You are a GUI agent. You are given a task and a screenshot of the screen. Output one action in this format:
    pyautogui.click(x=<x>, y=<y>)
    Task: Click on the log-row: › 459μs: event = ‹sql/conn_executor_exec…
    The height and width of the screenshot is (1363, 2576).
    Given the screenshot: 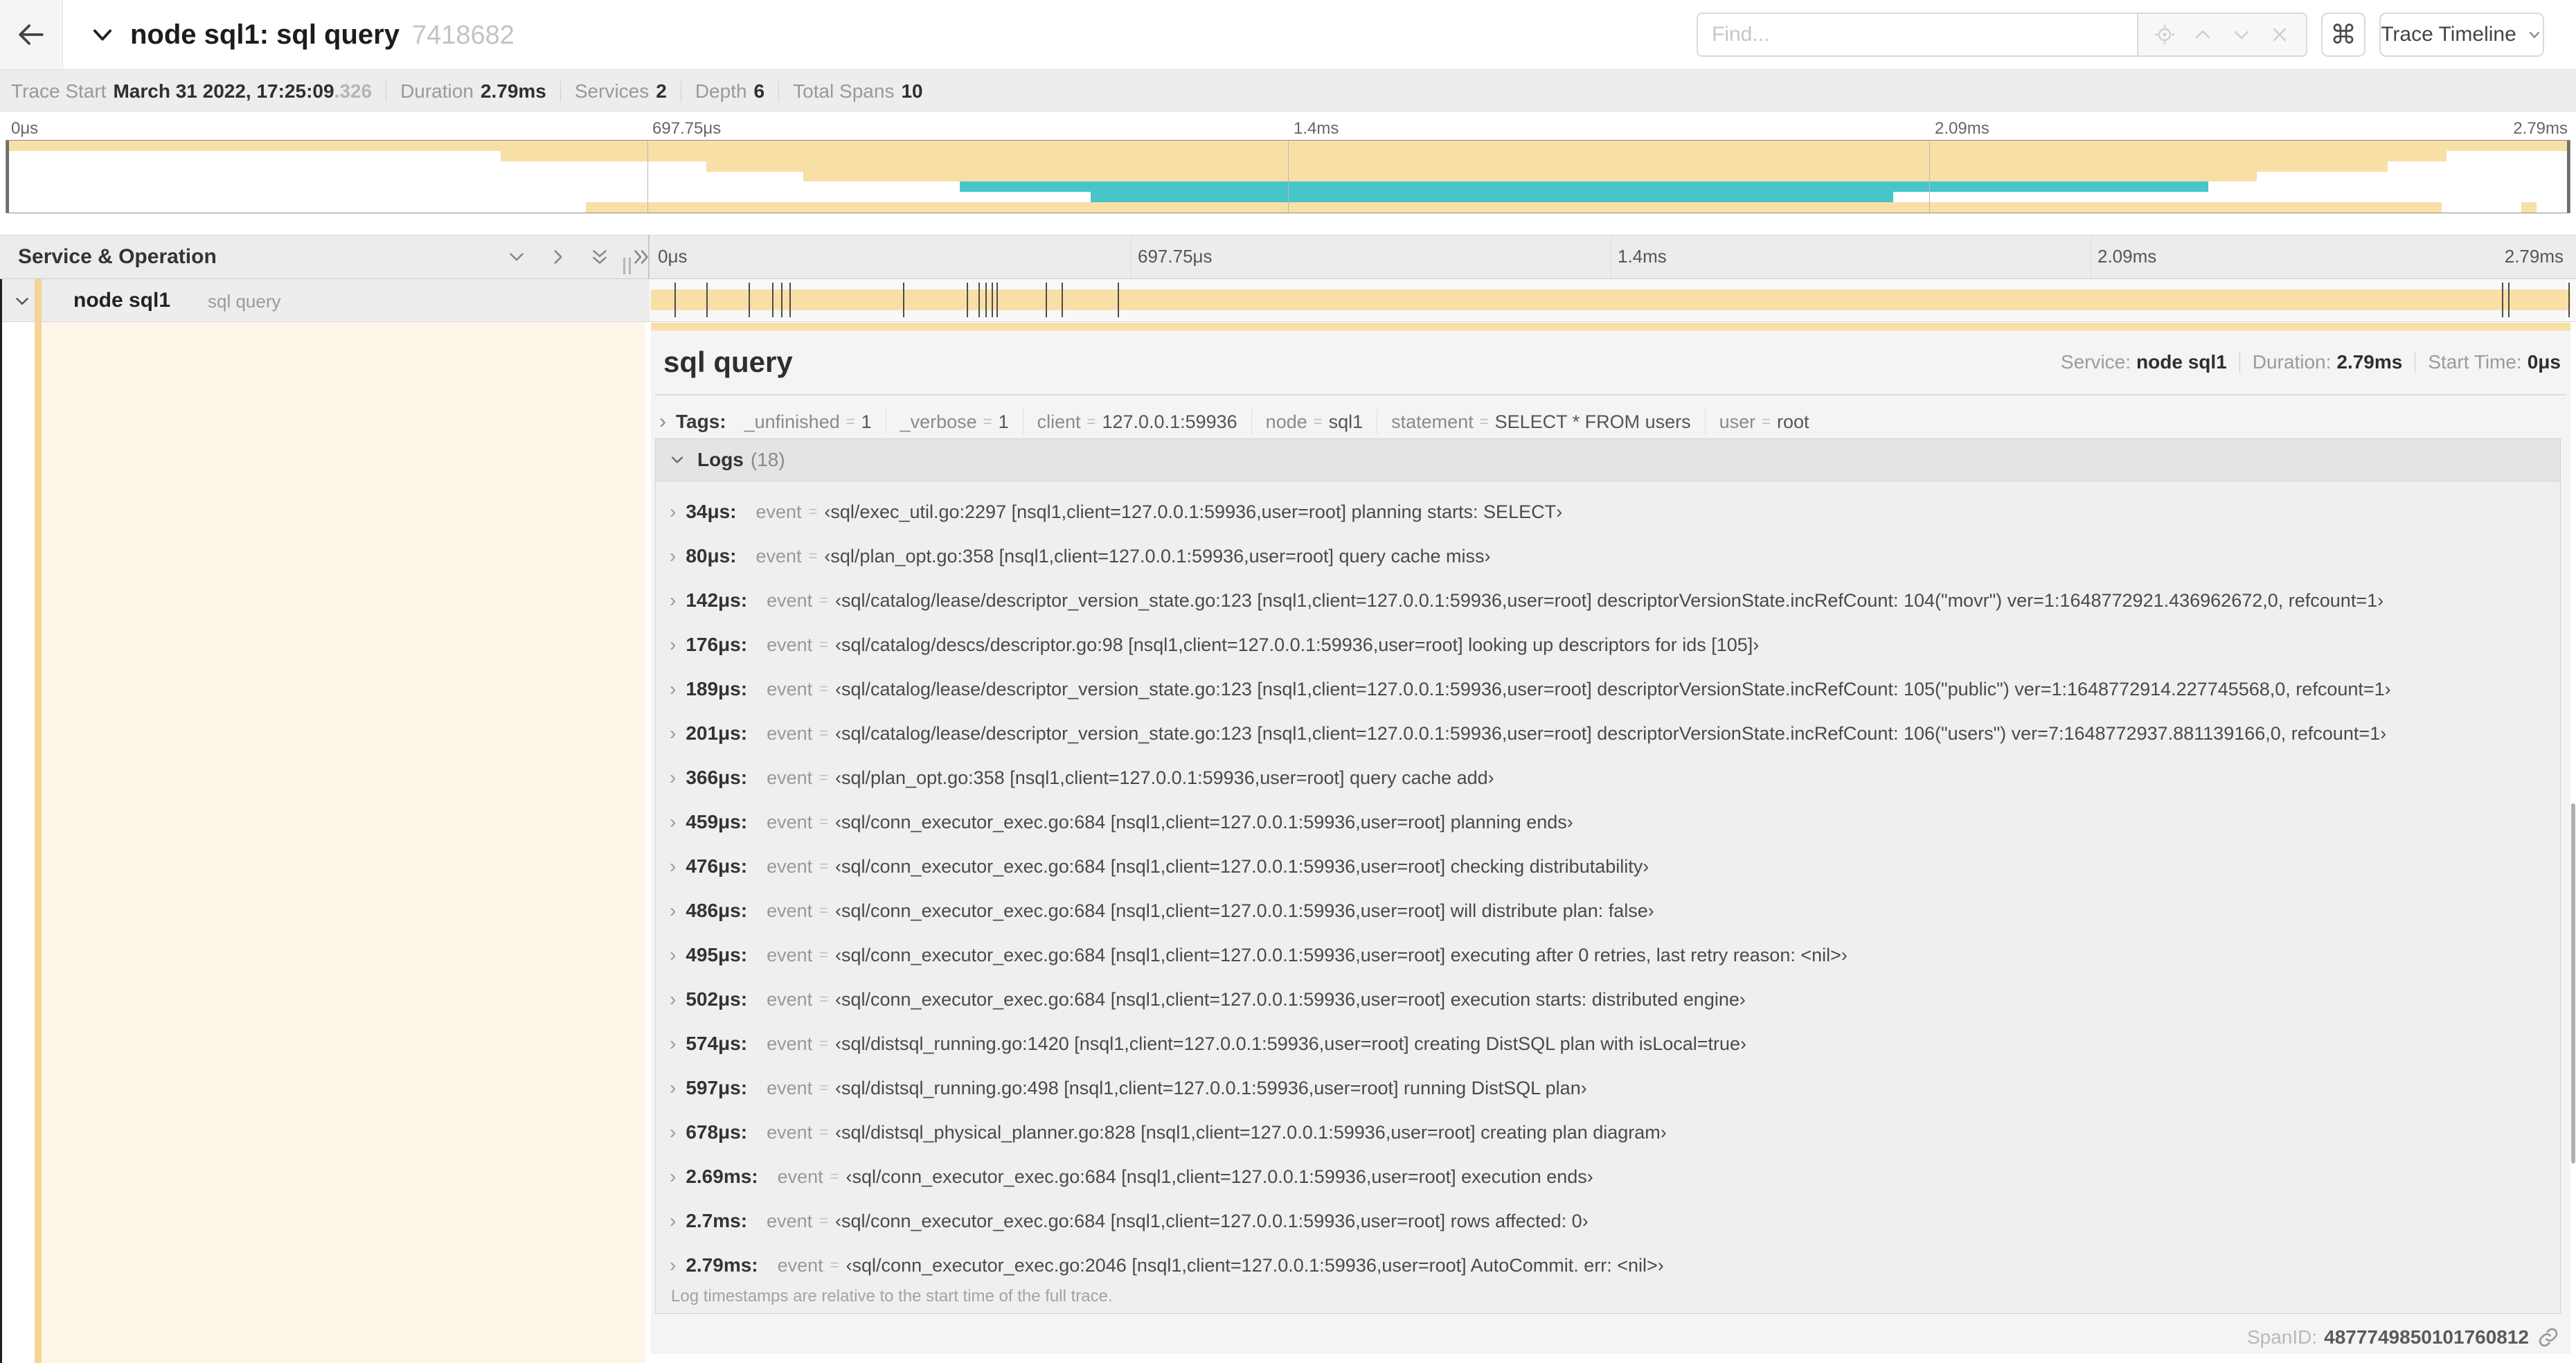 What is the action you would take?
    pyautogui.click(x=1608, y=822)
    